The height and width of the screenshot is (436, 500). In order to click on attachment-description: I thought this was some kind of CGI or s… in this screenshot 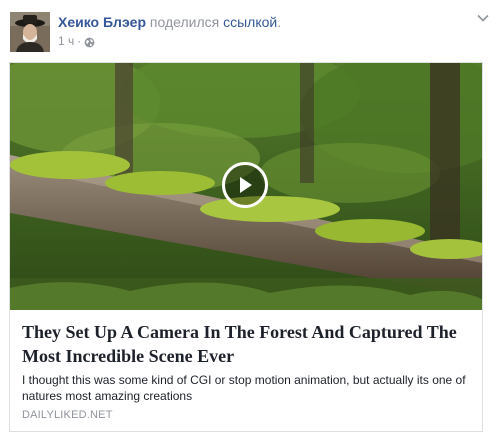, I will do `click(244, 388)`.